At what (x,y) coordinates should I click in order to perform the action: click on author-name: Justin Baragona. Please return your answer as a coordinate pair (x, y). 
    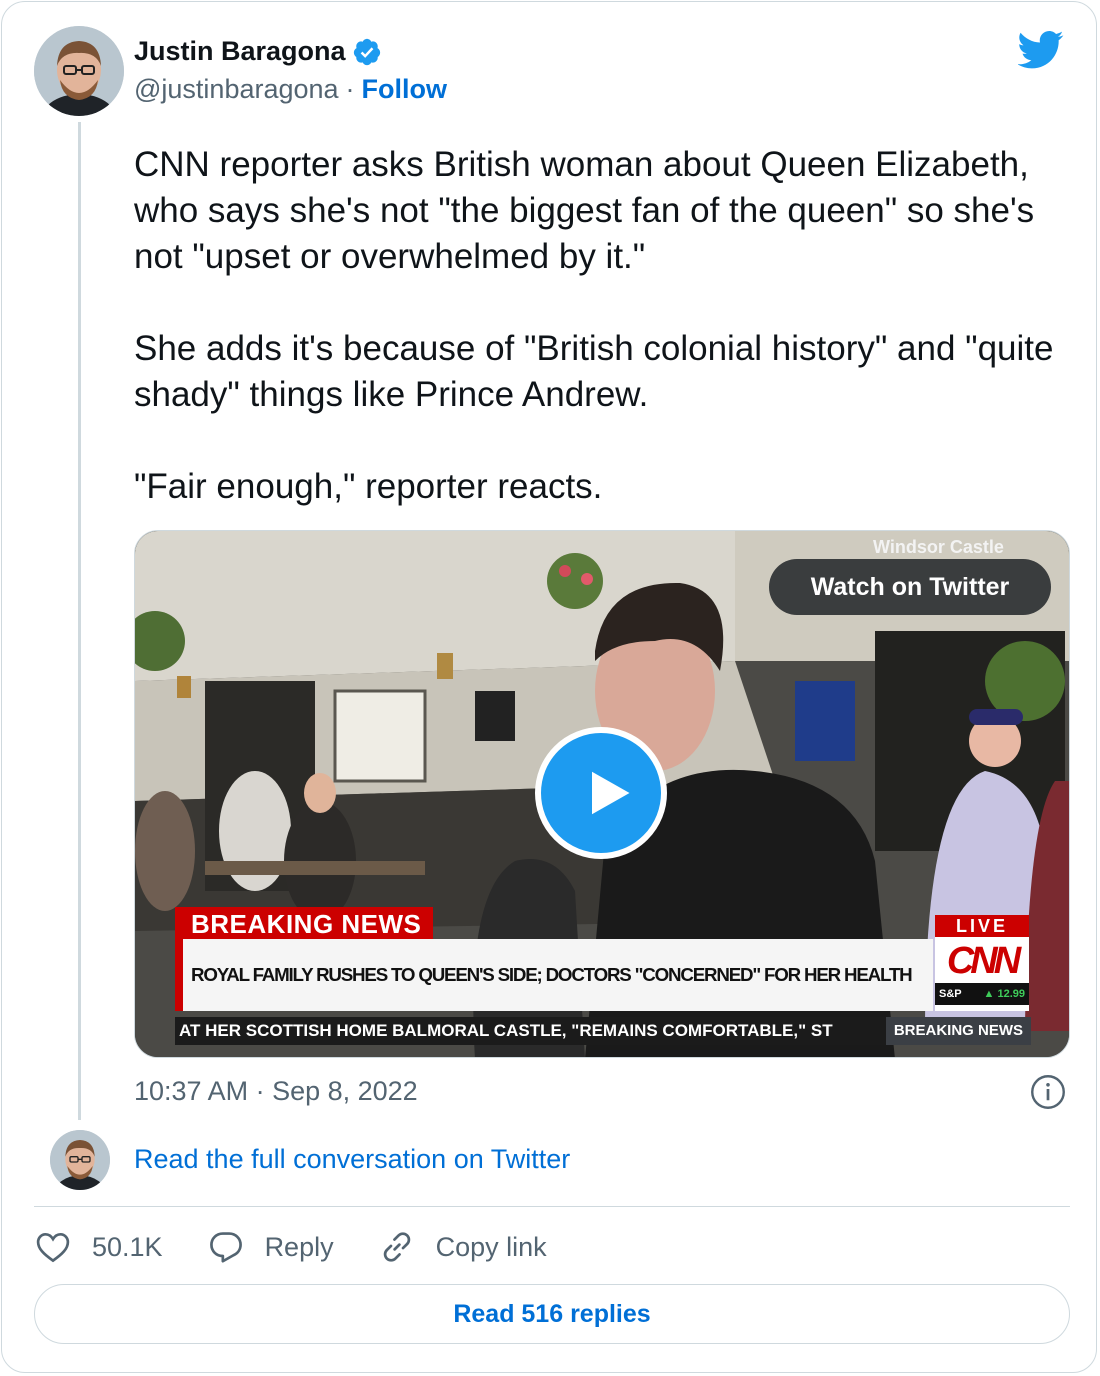
    Looking at the image, I should click on (240, 51).